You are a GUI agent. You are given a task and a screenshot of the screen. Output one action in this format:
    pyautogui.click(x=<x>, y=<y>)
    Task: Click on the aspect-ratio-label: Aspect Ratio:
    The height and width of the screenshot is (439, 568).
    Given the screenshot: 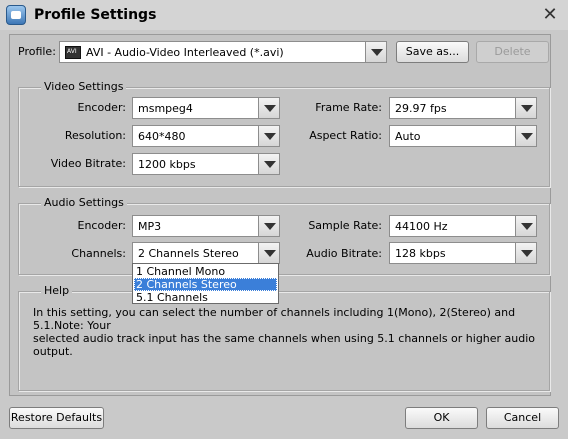 What is the action you would take?
    pyautogui.click(x=345, y=135)
    